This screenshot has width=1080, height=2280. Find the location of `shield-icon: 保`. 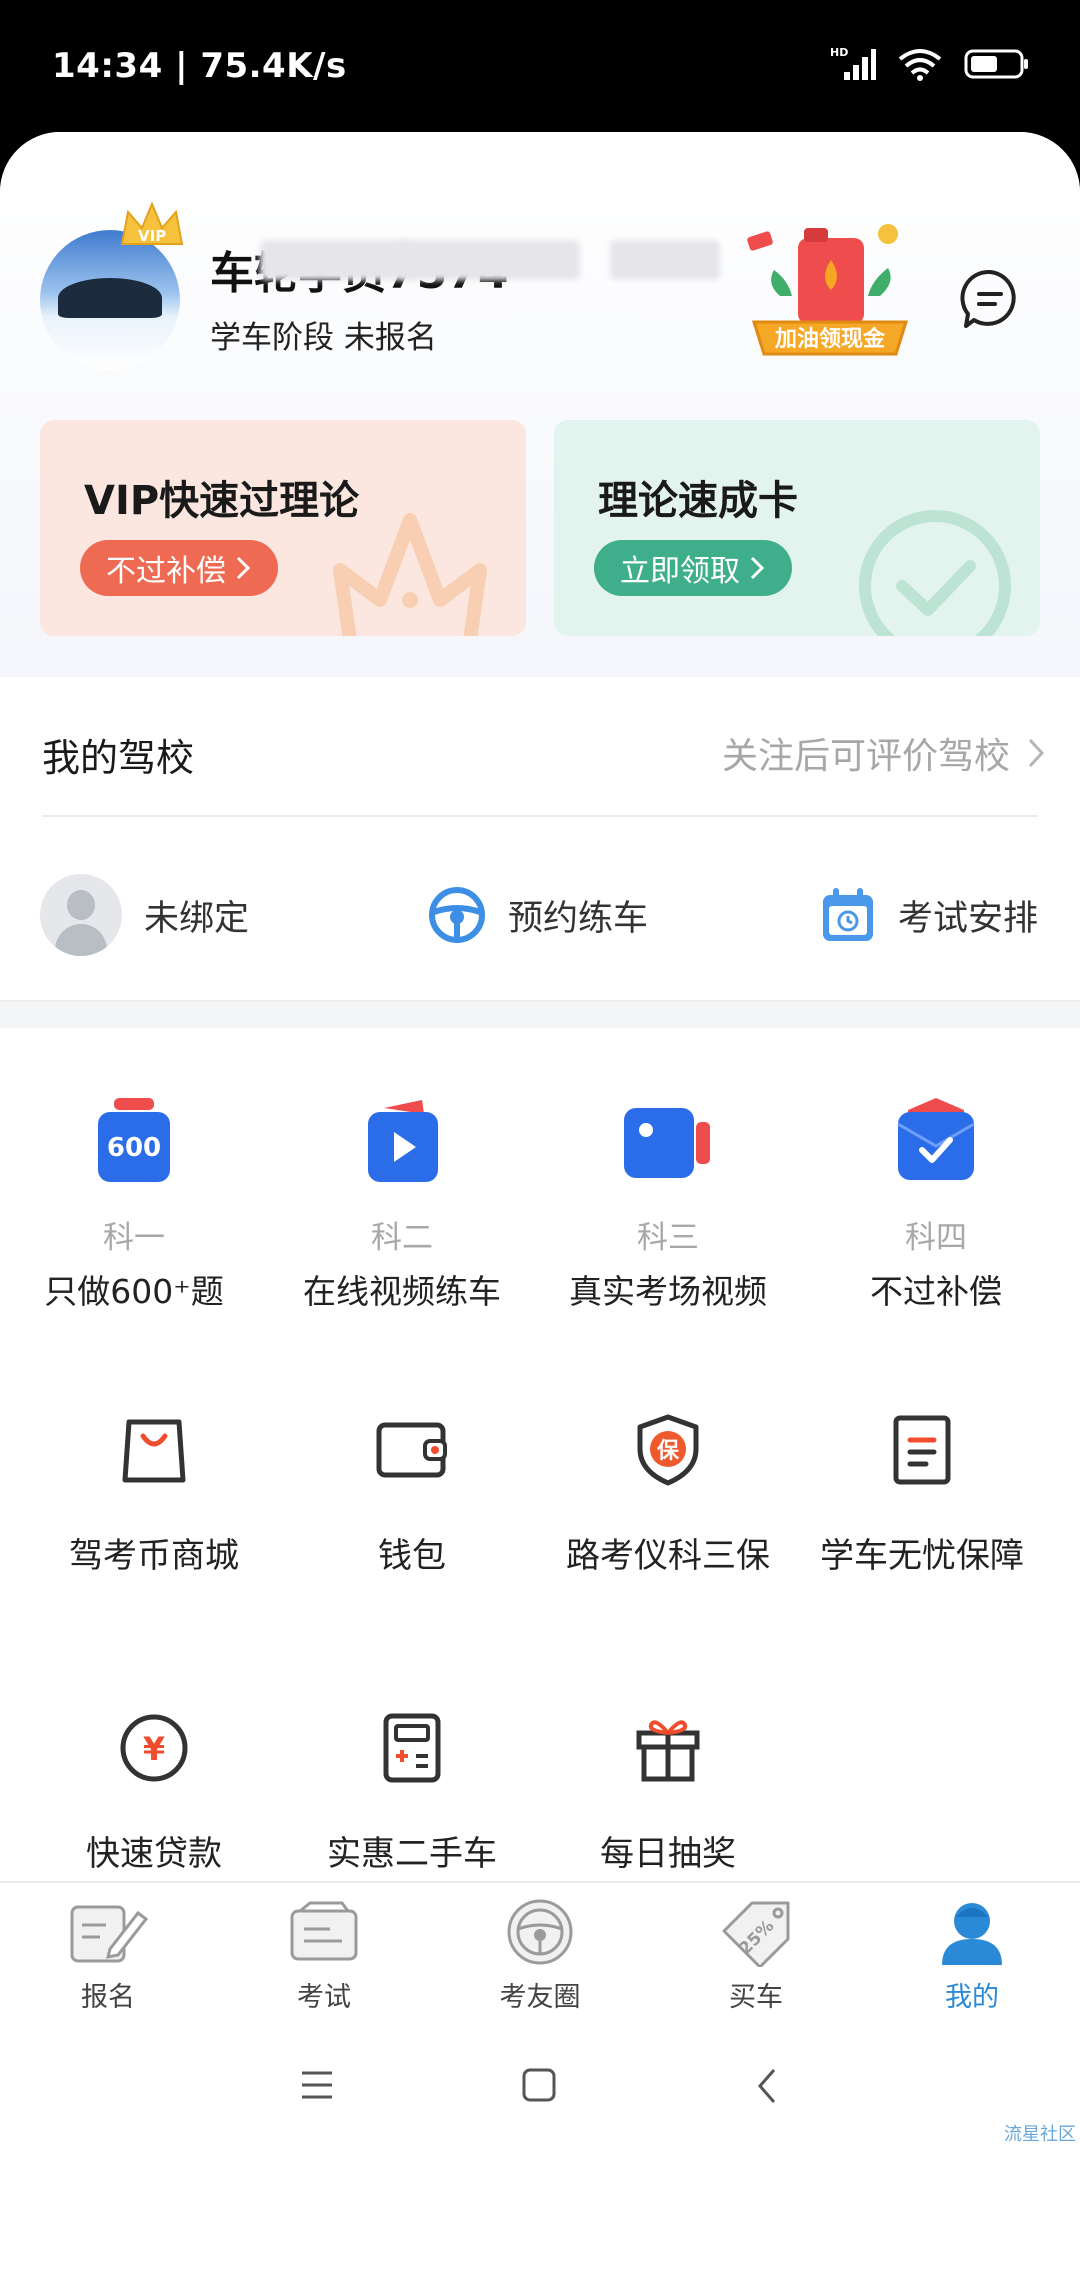

shield-icon: 保 is located at coordinates (668, 1450).